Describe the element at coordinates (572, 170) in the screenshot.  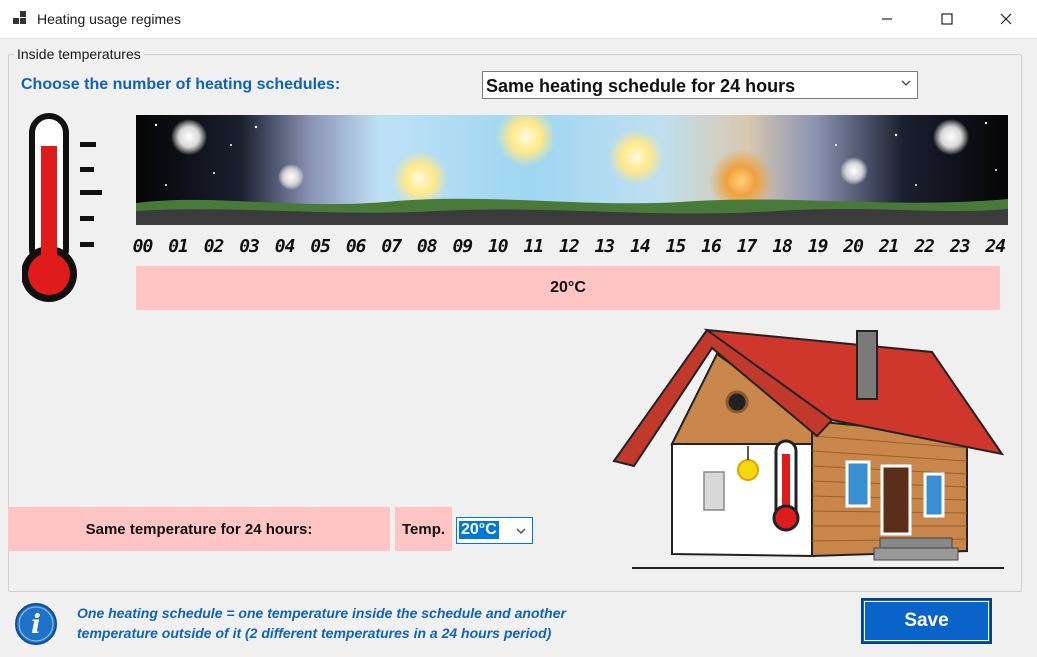
I see `day-night-timeline` at that location.